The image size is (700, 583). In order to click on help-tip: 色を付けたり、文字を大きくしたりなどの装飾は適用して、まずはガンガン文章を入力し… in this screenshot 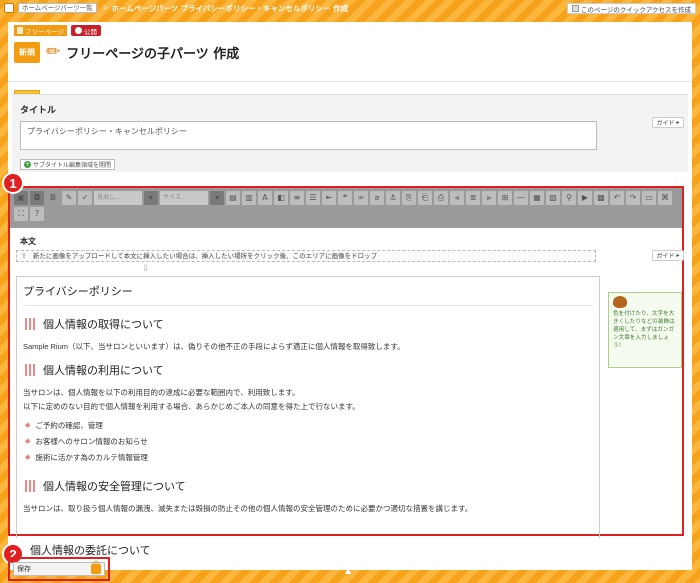, I will do `click(645, 330)`.